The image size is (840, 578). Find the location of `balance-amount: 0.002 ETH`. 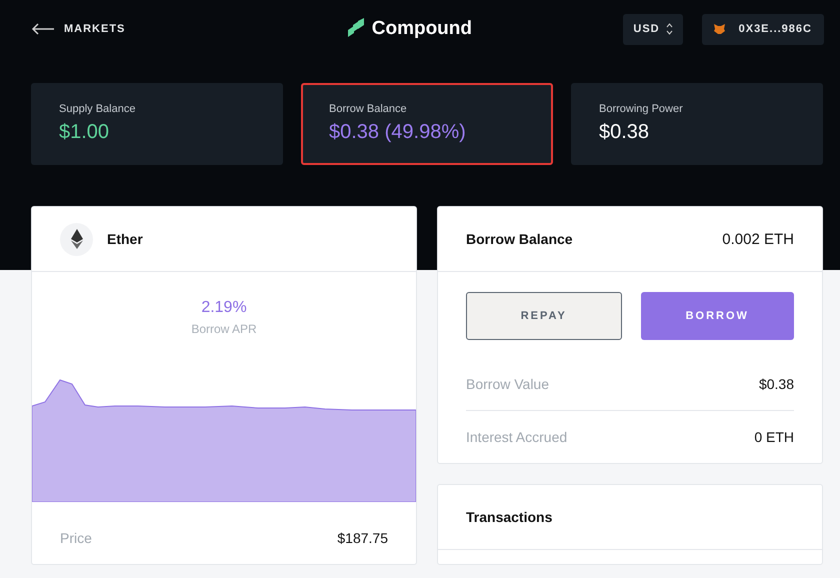

balance-amount: 0.002 ETH is located at coordinates (758, 239).